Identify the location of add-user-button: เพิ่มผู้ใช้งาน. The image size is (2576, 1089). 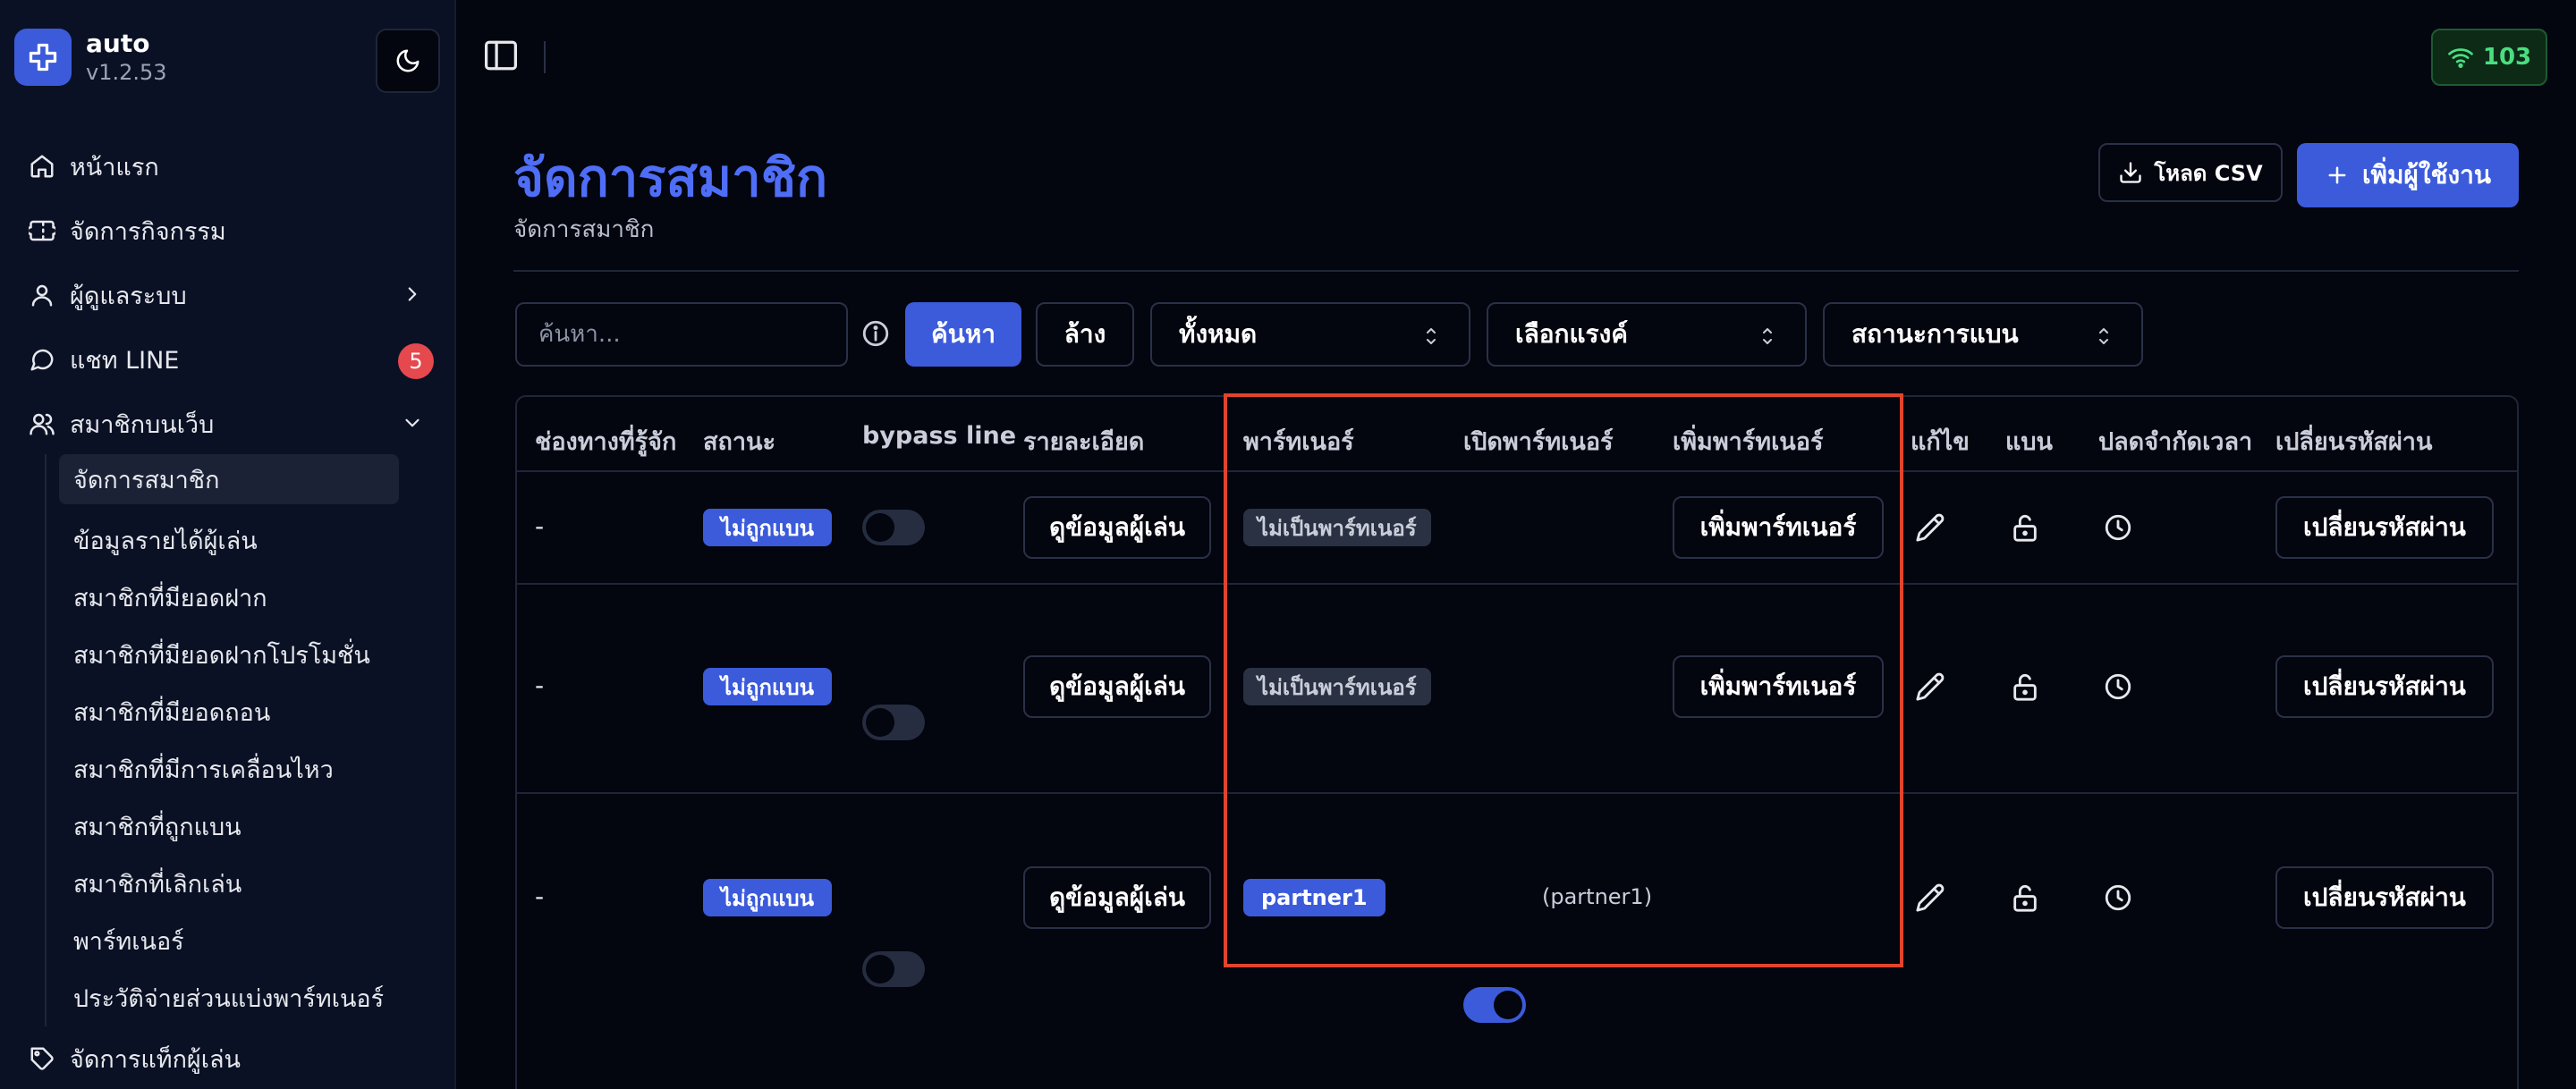
(2408, 175).